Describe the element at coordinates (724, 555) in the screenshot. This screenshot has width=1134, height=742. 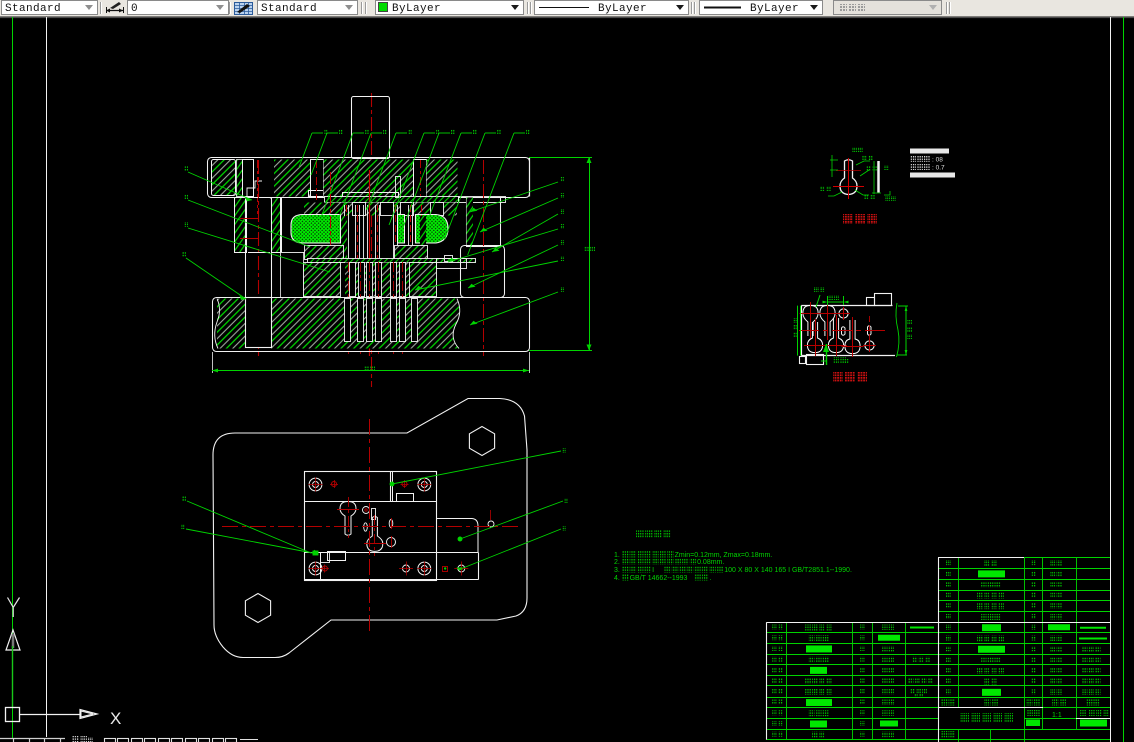
I see `svg-text: Zmin=0.12mm, Zmax=0.18mm.` at that location.